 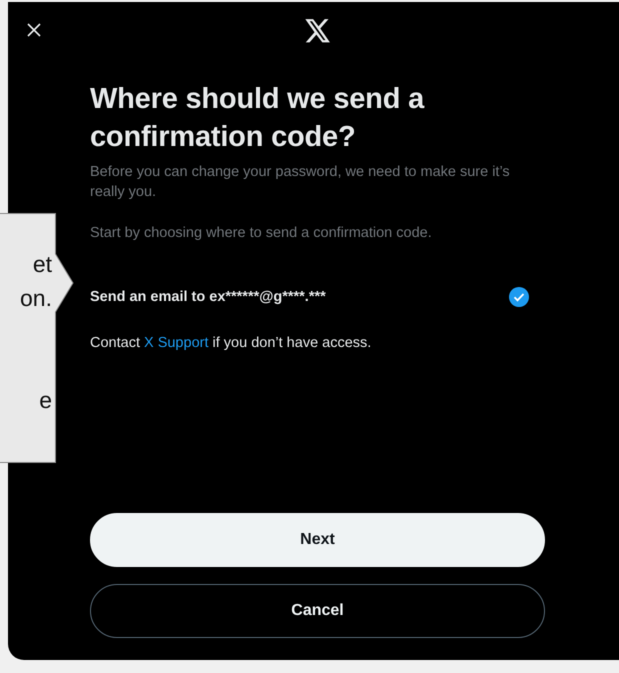 I want to click on next-button: Next, so click(x=317, y=540).